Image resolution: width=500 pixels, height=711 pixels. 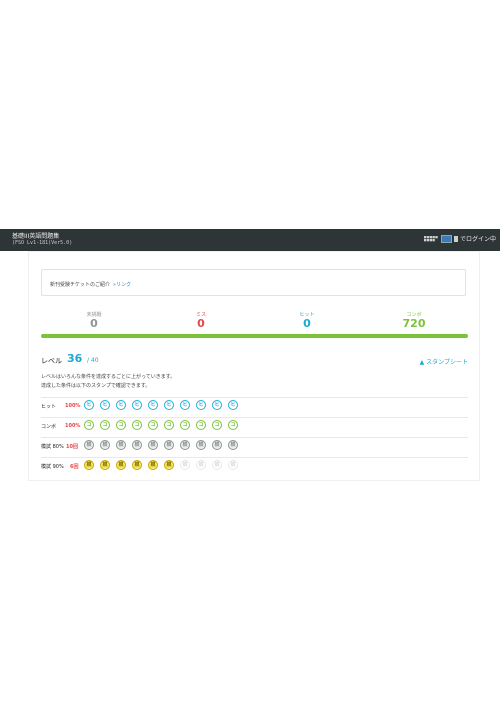 I want to click on stat-miss: ミス 0, so click(x=201, y=321).